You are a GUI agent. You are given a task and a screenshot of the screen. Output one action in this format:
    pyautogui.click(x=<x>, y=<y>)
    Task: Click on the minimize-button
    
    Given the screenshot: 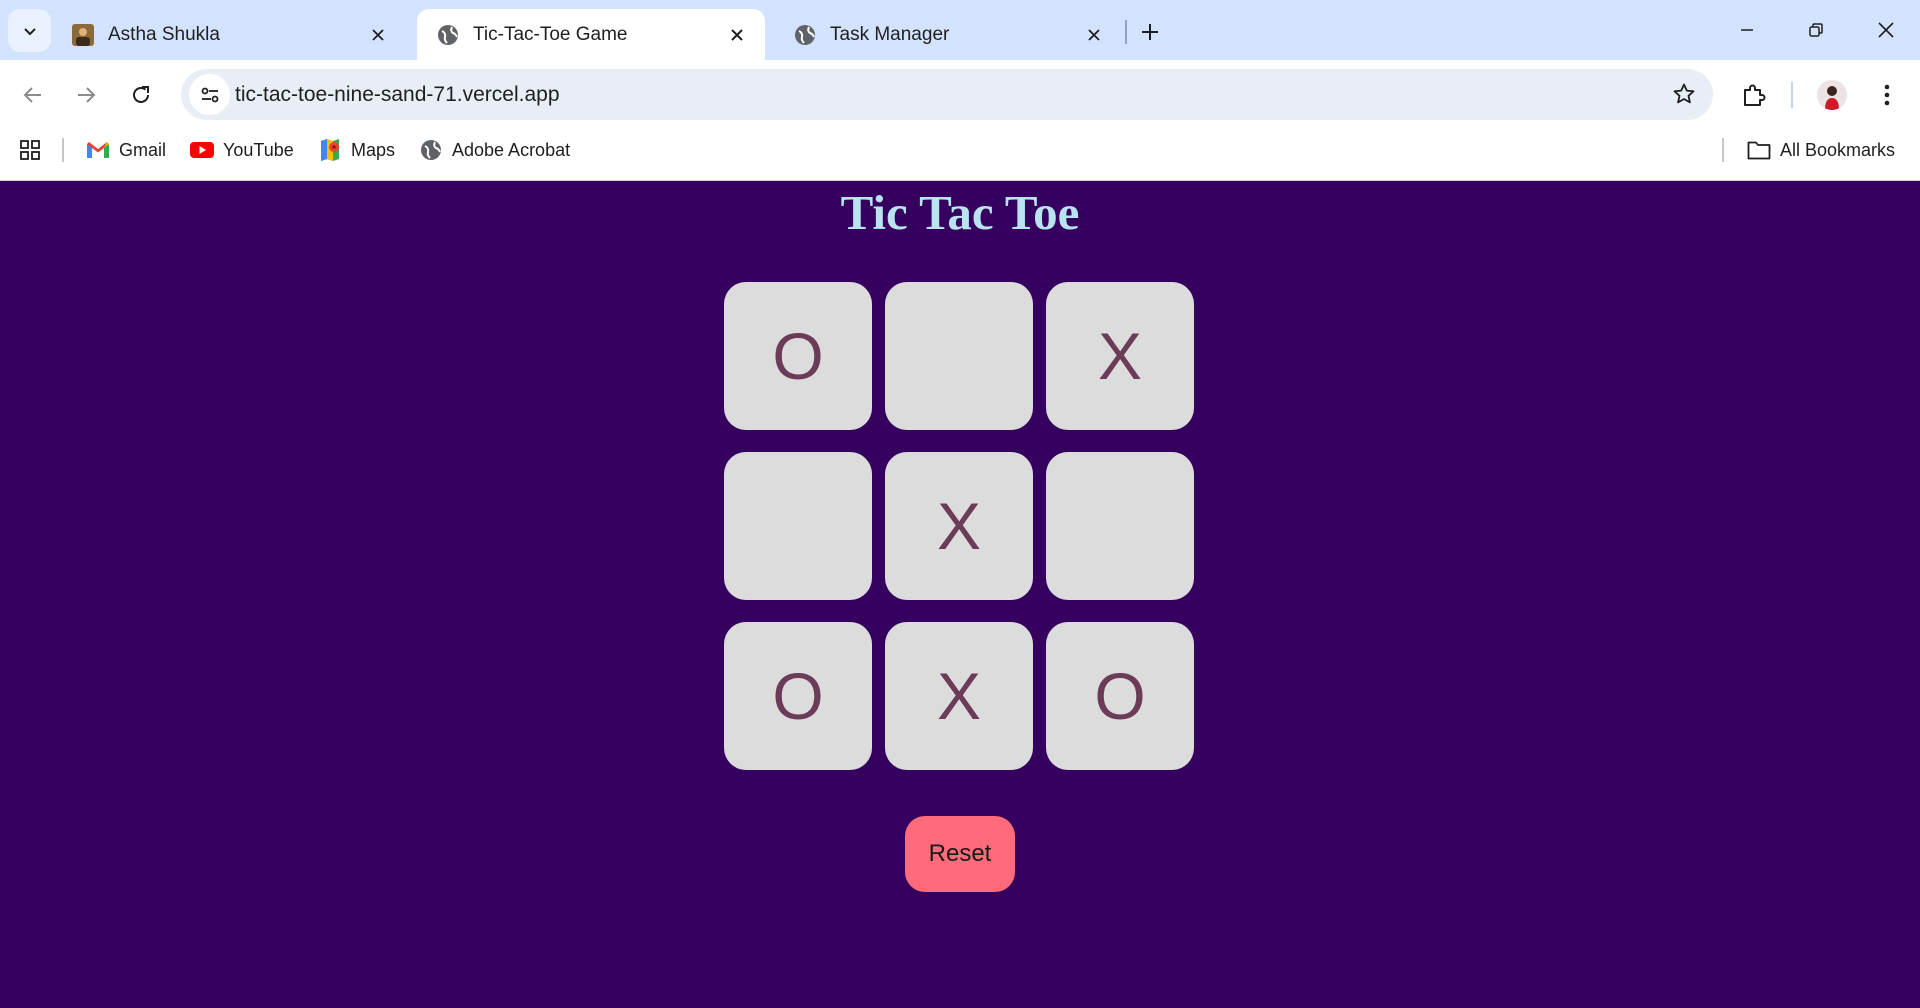 What is the action you would take?
    pyautogui.click(x=1747, y=30)
    